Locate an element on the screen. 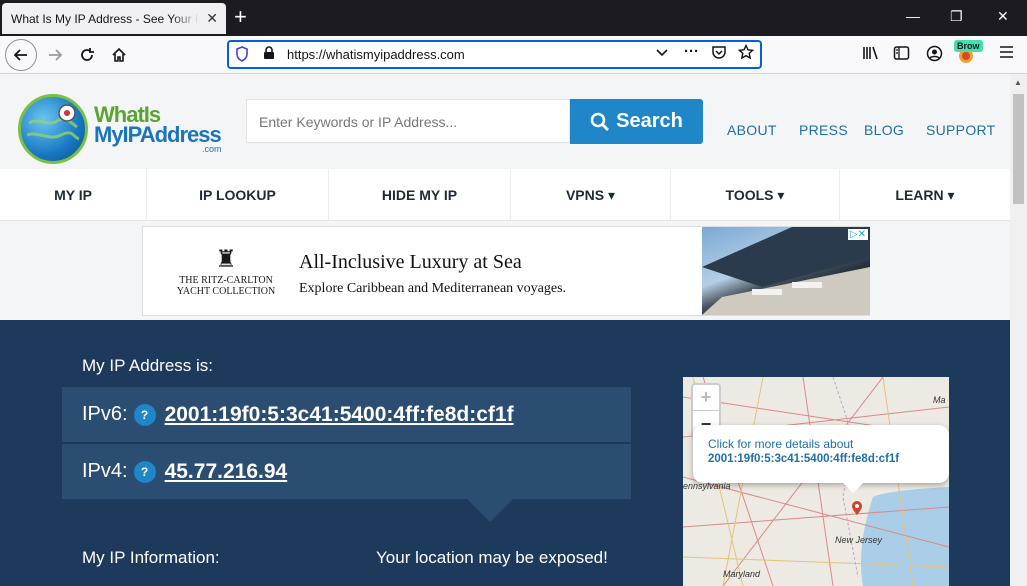 This screenshot has height=586, width=1027. ip-box-pointer is located at coordinates (490, 510).